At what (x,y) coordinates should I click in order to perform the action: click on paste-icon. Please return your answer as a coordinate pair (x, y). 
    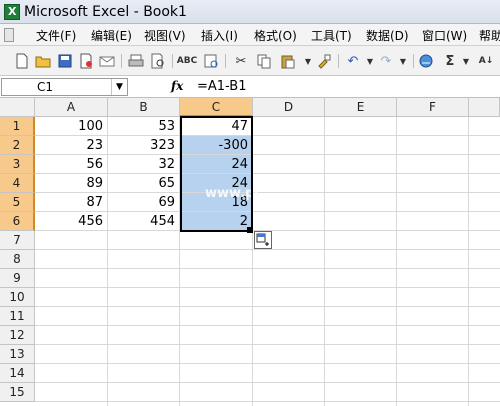
    Looking at the image, I should click on (288, 61).